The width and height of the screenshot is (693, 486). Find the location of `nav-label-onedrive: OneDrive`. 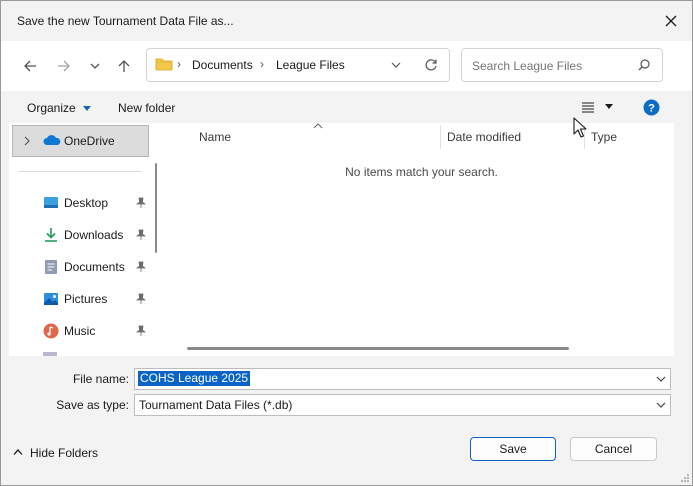

nav-label-onedrive: OneDrive is located at coordinates (89, 141).